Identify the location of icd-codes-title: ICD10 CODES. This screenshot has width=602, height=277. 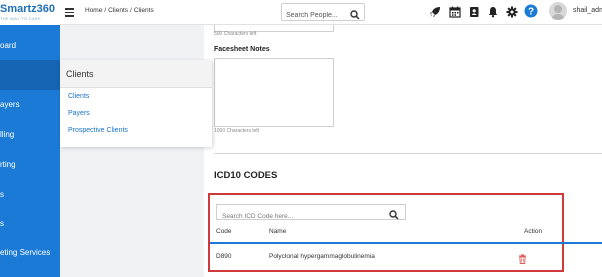
(246, 175).